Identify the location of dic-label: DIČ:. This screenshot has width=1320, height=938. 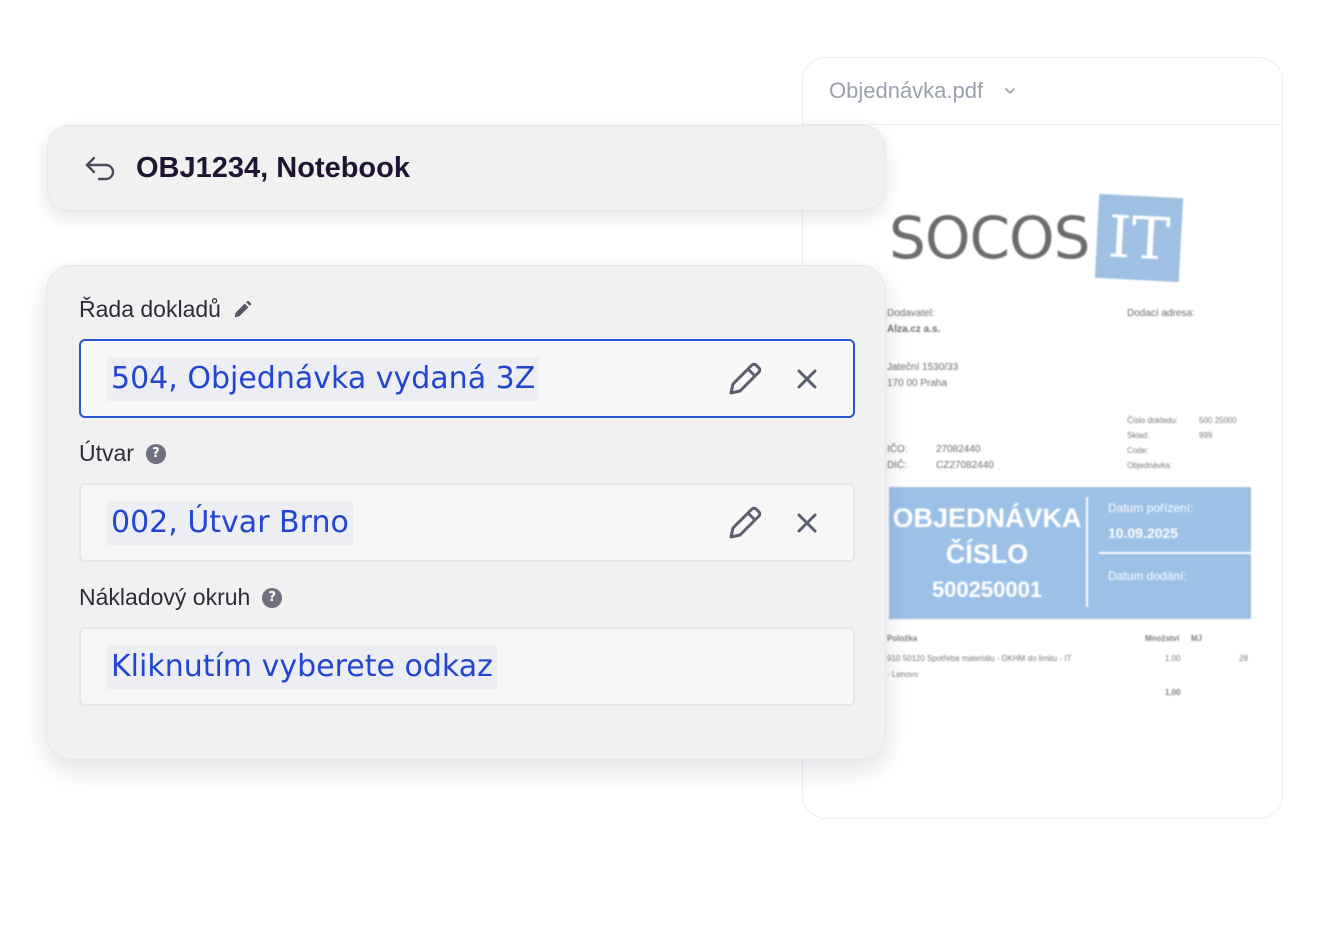
(897, 465).